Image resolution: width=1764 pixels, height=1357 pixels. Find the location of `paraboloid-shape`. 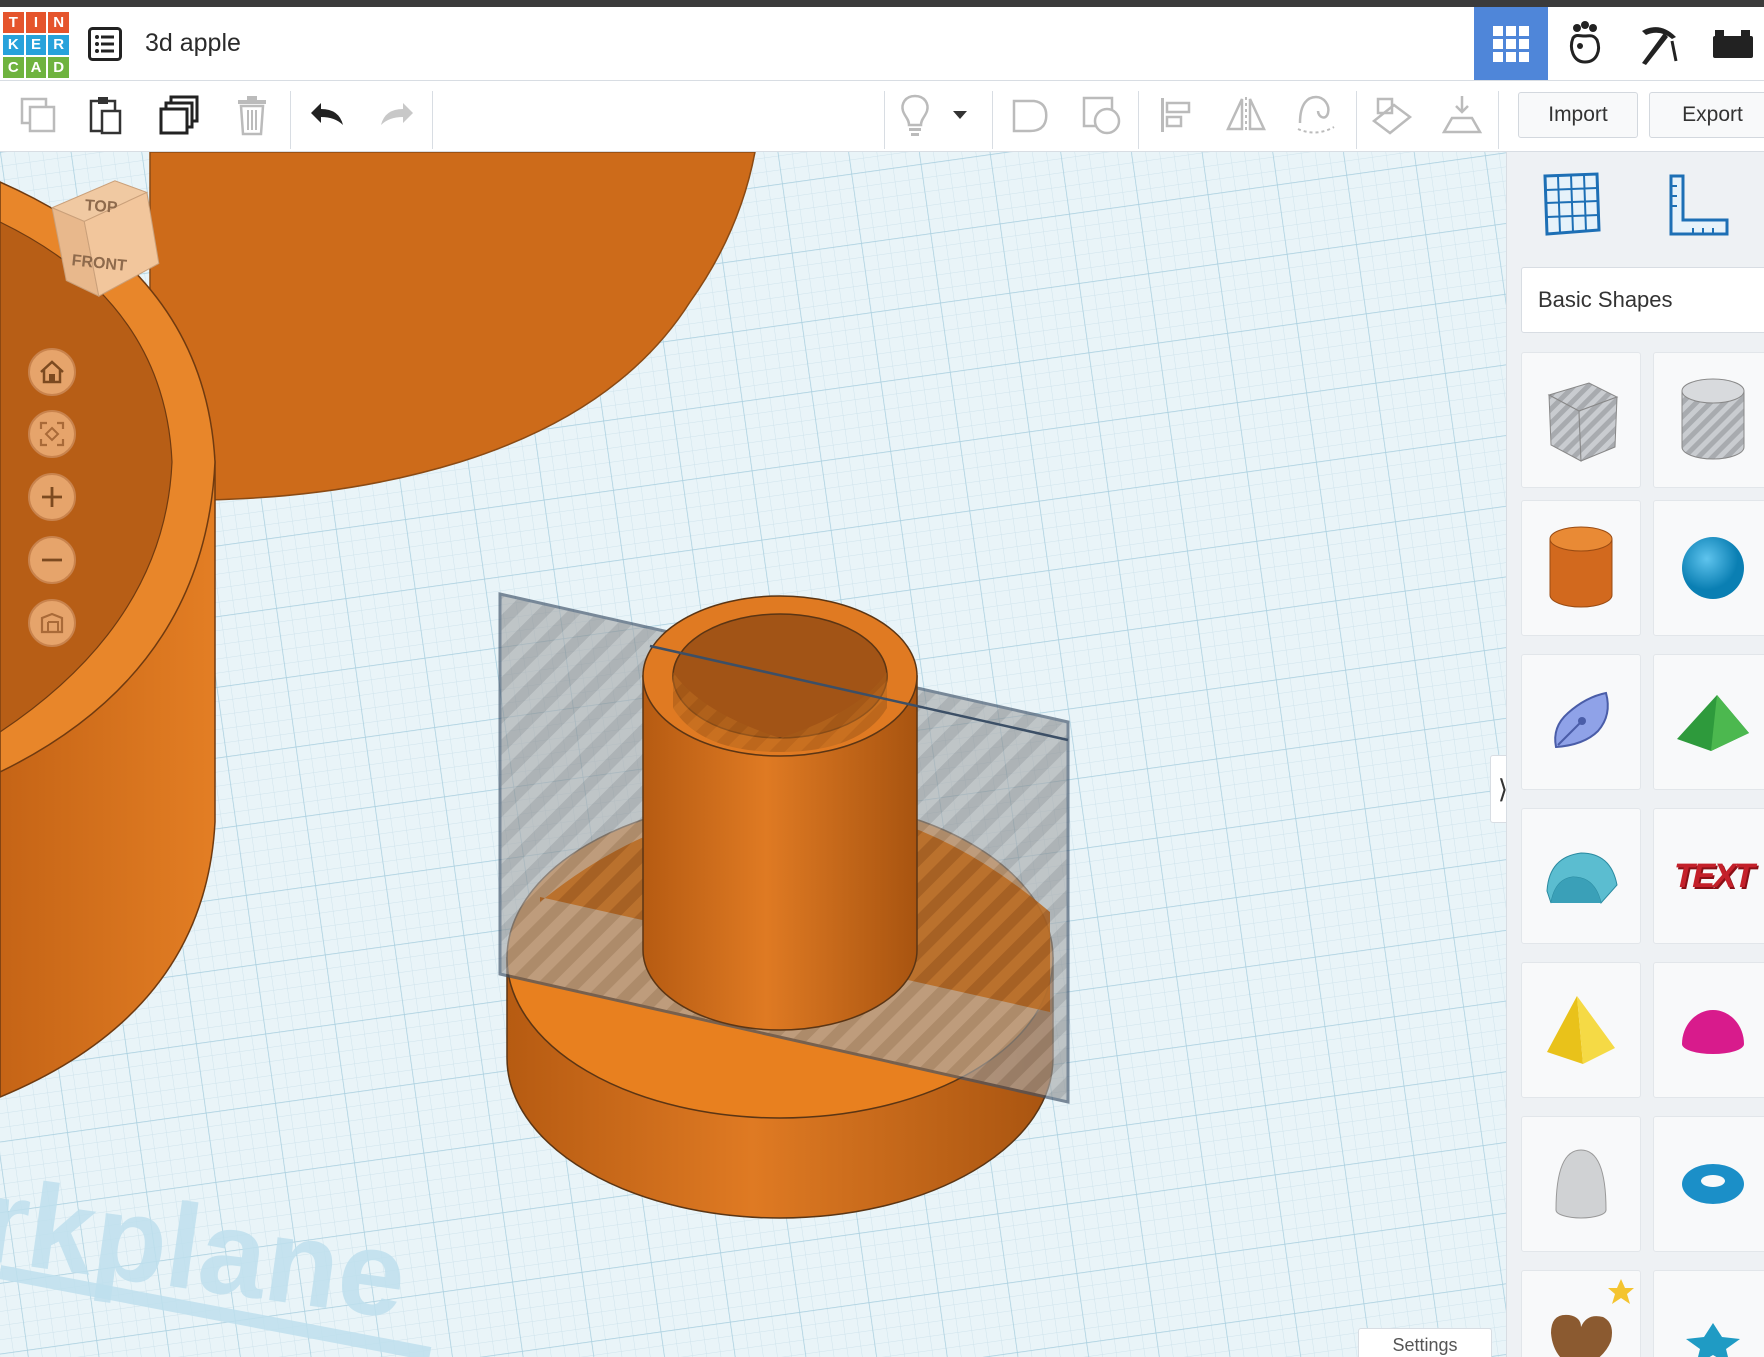

paraboloid-shape is located at coordinates (1581, 1184).